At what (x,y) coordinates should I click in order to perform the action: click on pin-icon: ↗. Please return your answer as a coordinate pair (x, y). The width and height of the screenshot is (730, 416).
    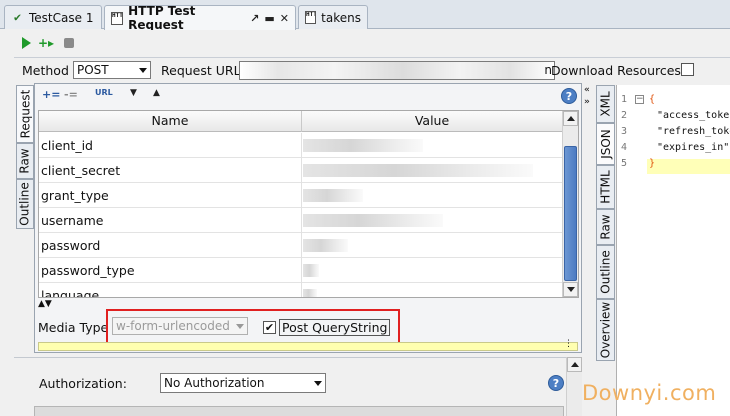
    Looking at the image, I should click on (254, 18).